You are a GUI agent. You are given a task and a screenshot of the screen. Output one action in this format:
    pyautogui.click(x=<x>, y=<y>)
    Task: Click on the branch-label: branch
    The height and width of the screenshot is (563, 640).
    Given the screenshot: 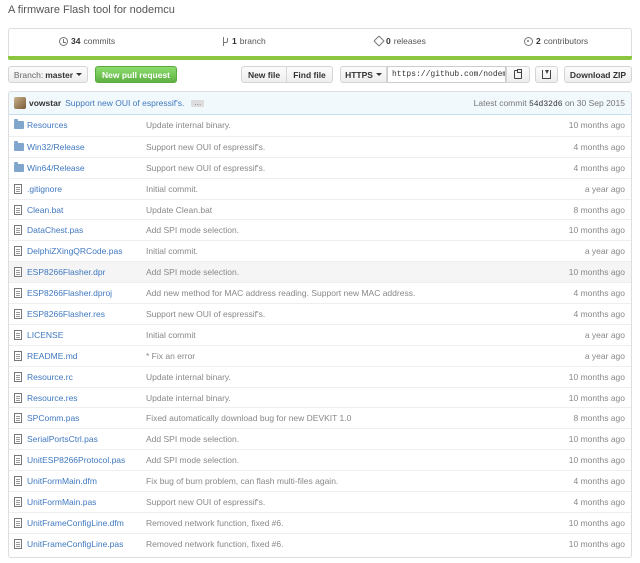 What is the action you would take?
    pyautogui.click(x=252, y=41)
    